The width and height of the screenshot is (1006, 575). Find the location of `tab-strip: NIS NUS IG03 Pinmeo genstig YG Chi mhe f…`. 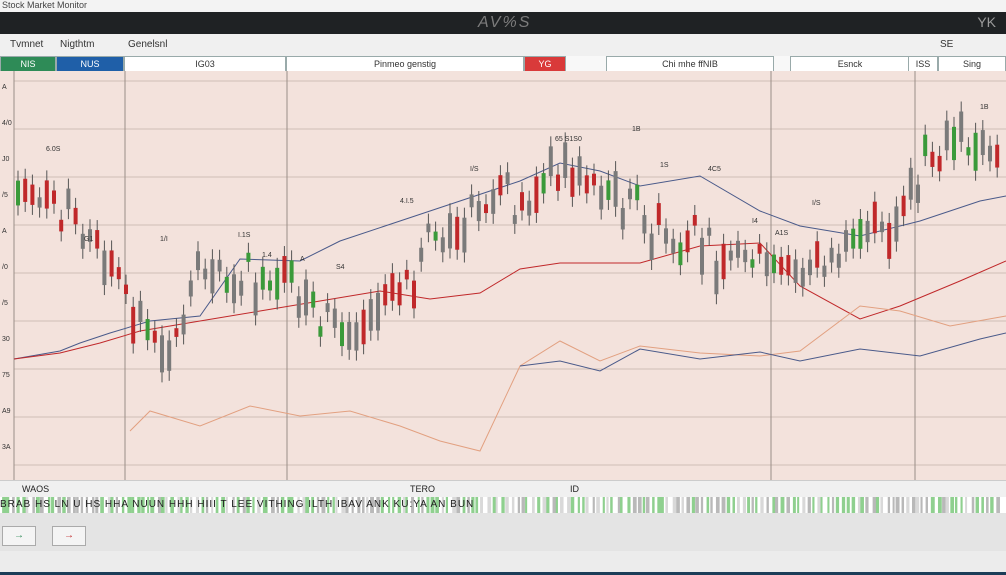

tab-strip: NIS NUS IG03 Pinmeo genstig YG Chi mhe f… is located at coordinates (503, 64).